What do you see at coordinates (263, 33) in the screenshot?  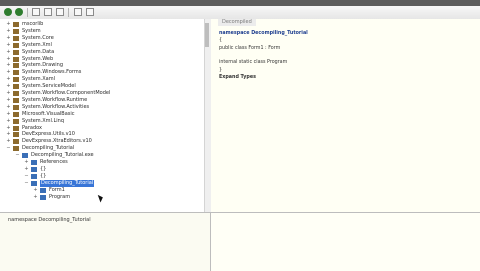 I see `code-line: namespace Decompiling_Tutorial` at bounding box center [263, 33].